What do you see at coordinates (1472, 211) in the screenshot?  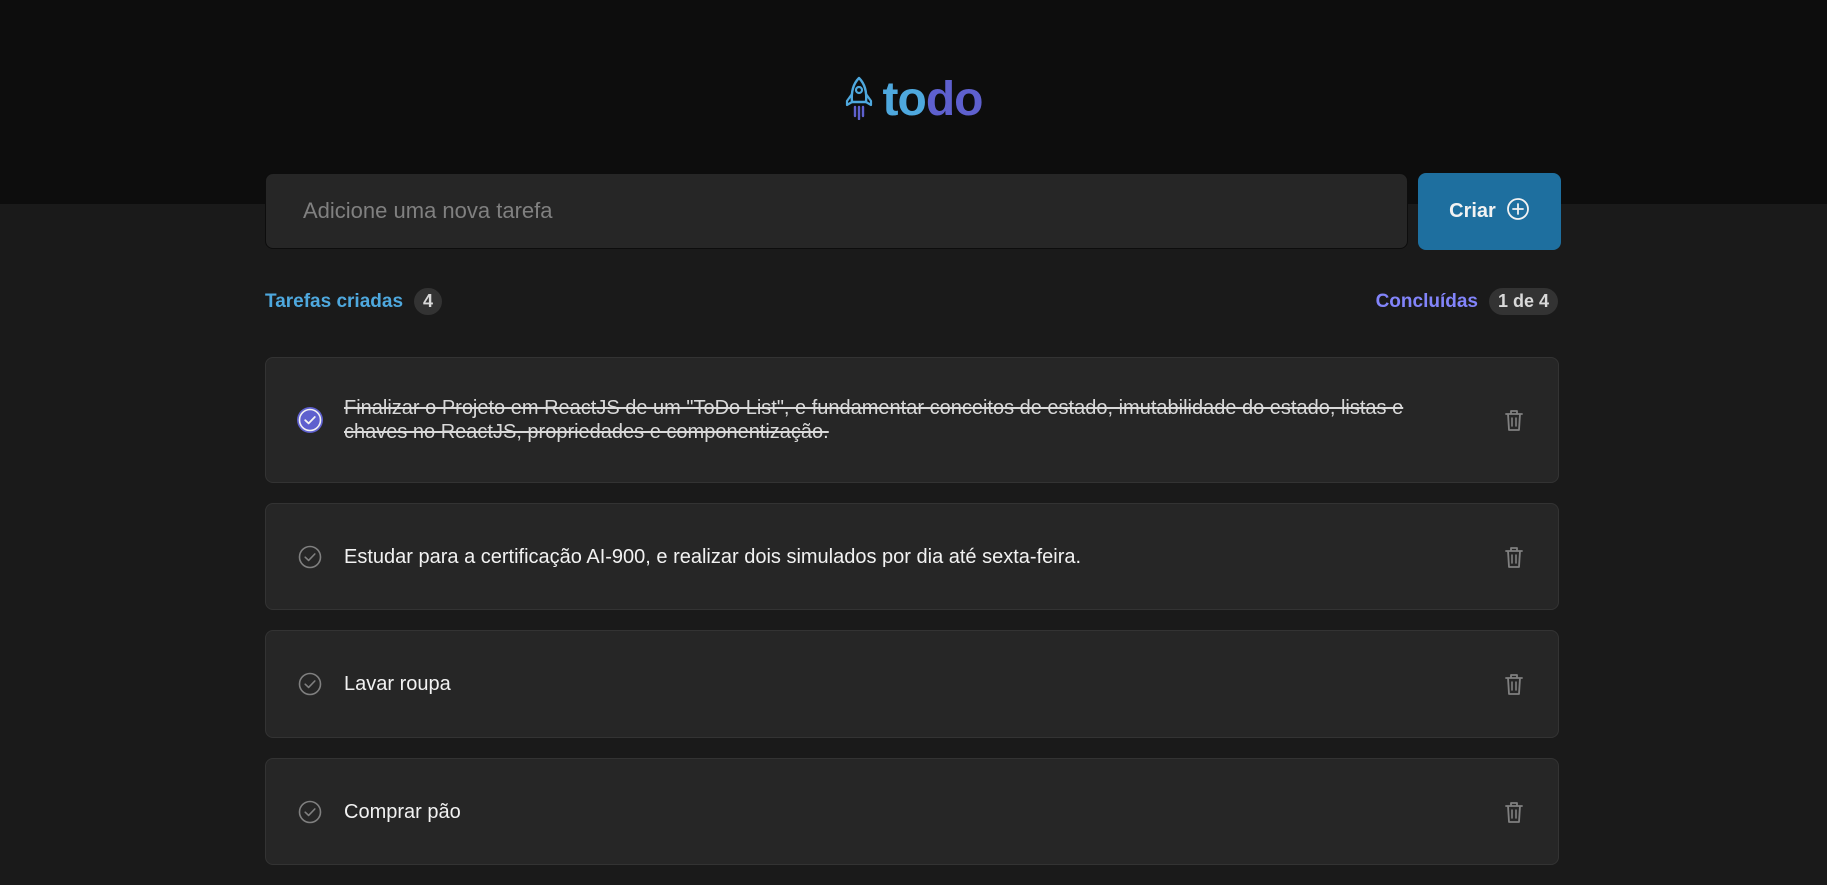 I see `create-button-label: Criar` at bounding box center [1472, 211].